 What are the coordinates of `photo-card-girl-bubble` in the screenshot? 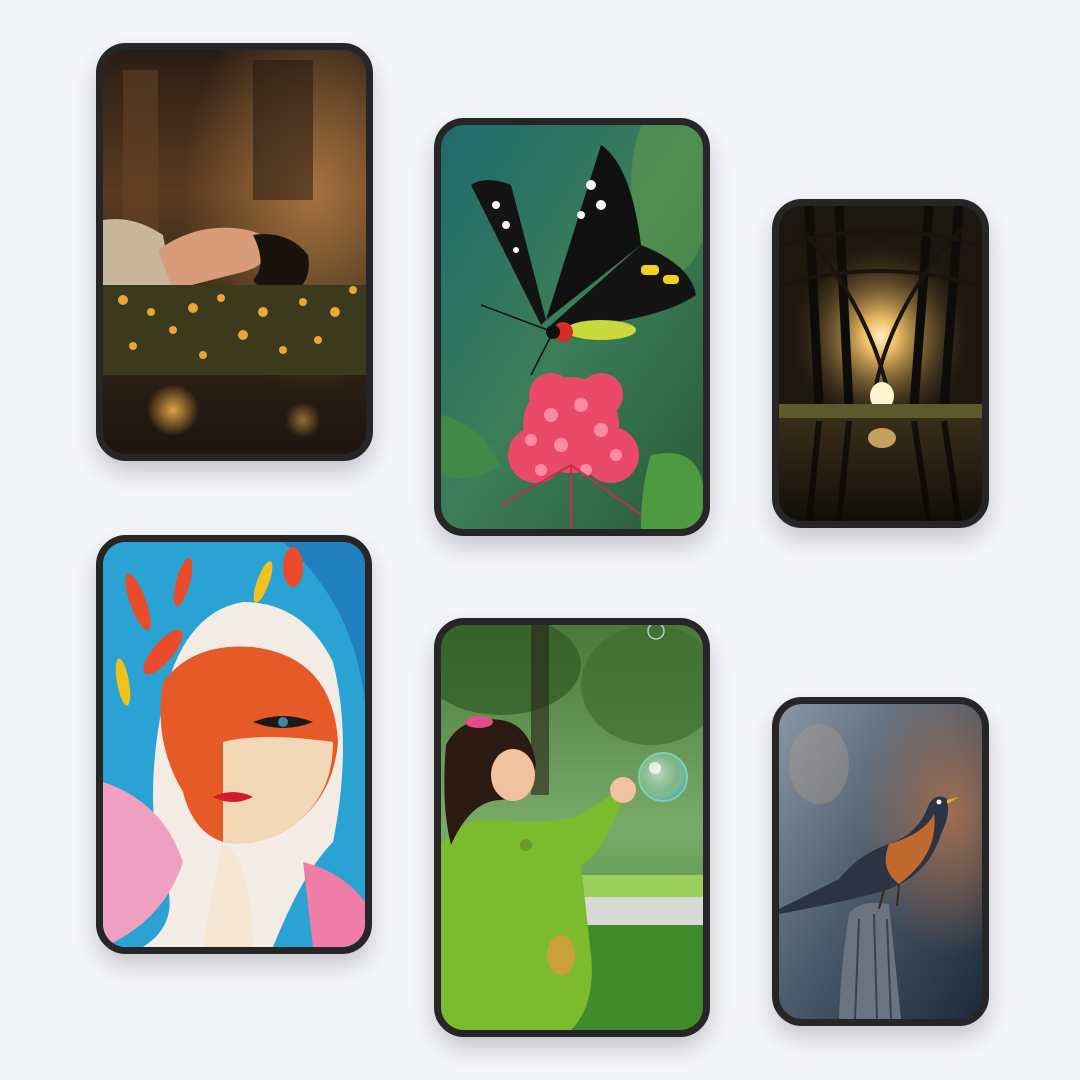 It's located at (572, 827).